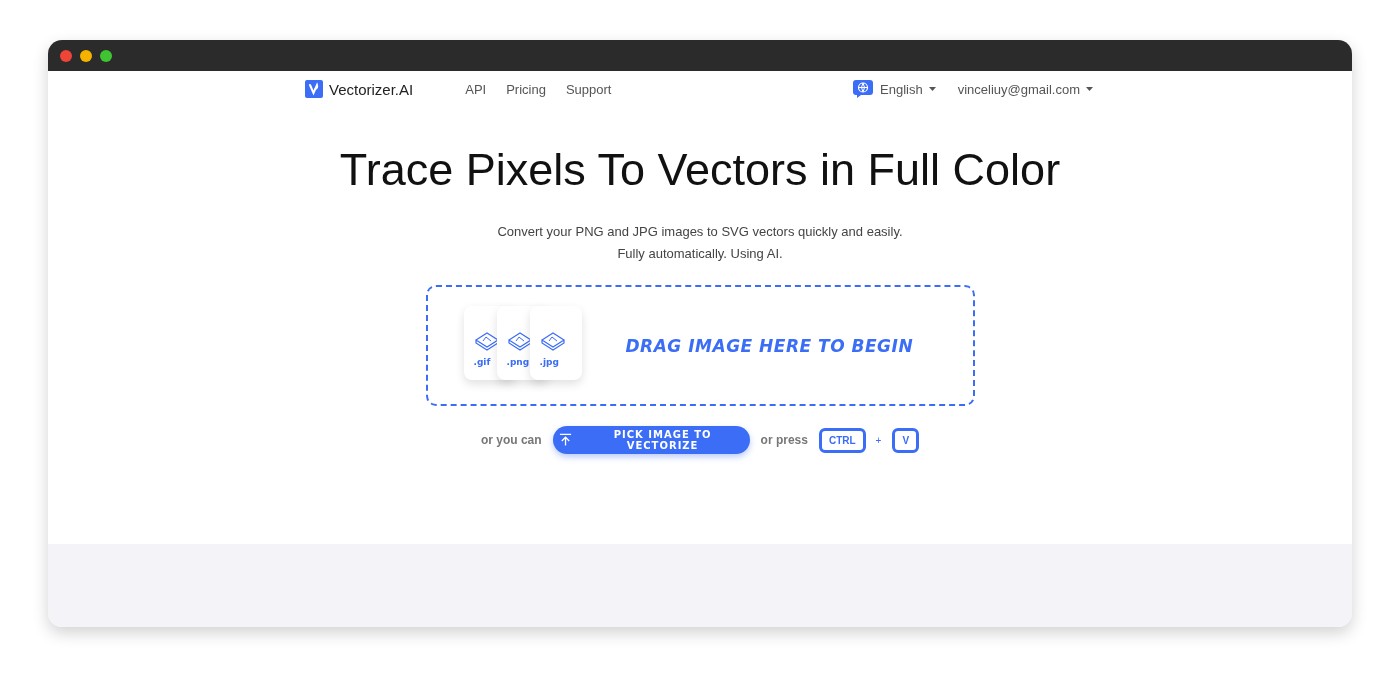  Describe the element at coordinates (894, 89) in the screenshot. I see `language-menu: English` at that location.